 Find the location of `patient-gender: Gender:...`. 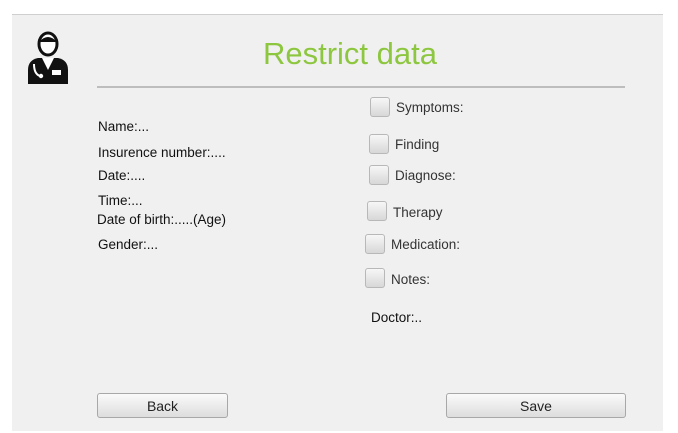

patient-gender: Gender:... is located at coordinates (128, 244).